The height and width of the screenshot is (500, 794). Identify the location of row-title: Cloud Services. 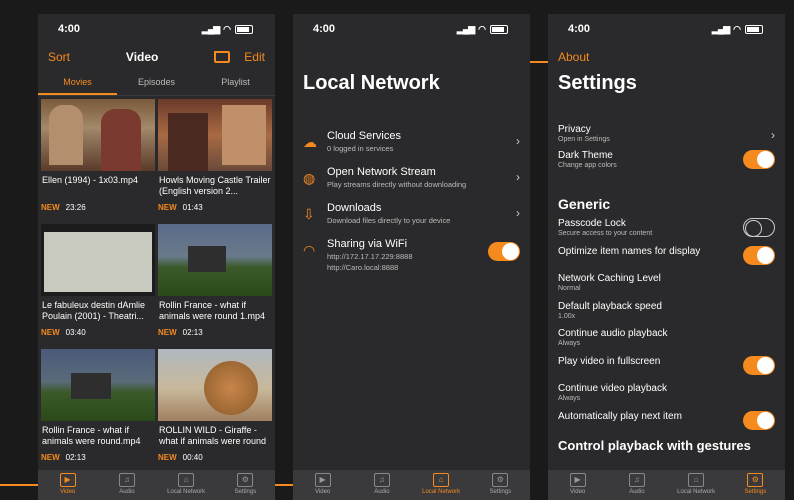
(364, 136).